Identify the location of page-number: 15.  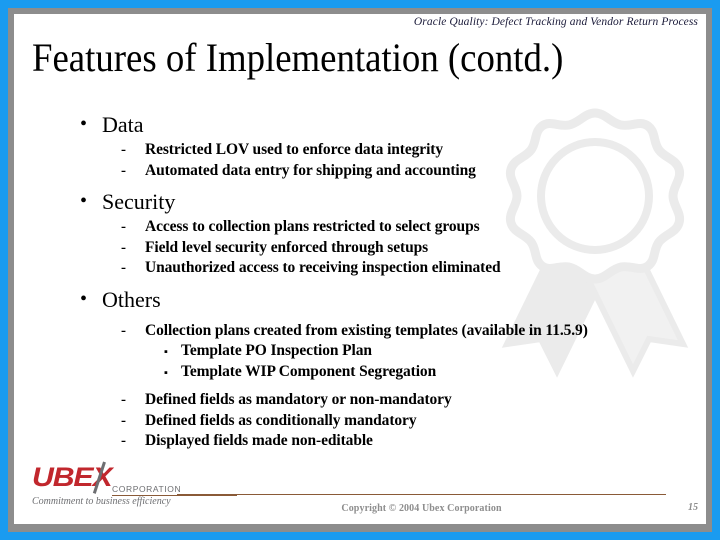
(693, 507).